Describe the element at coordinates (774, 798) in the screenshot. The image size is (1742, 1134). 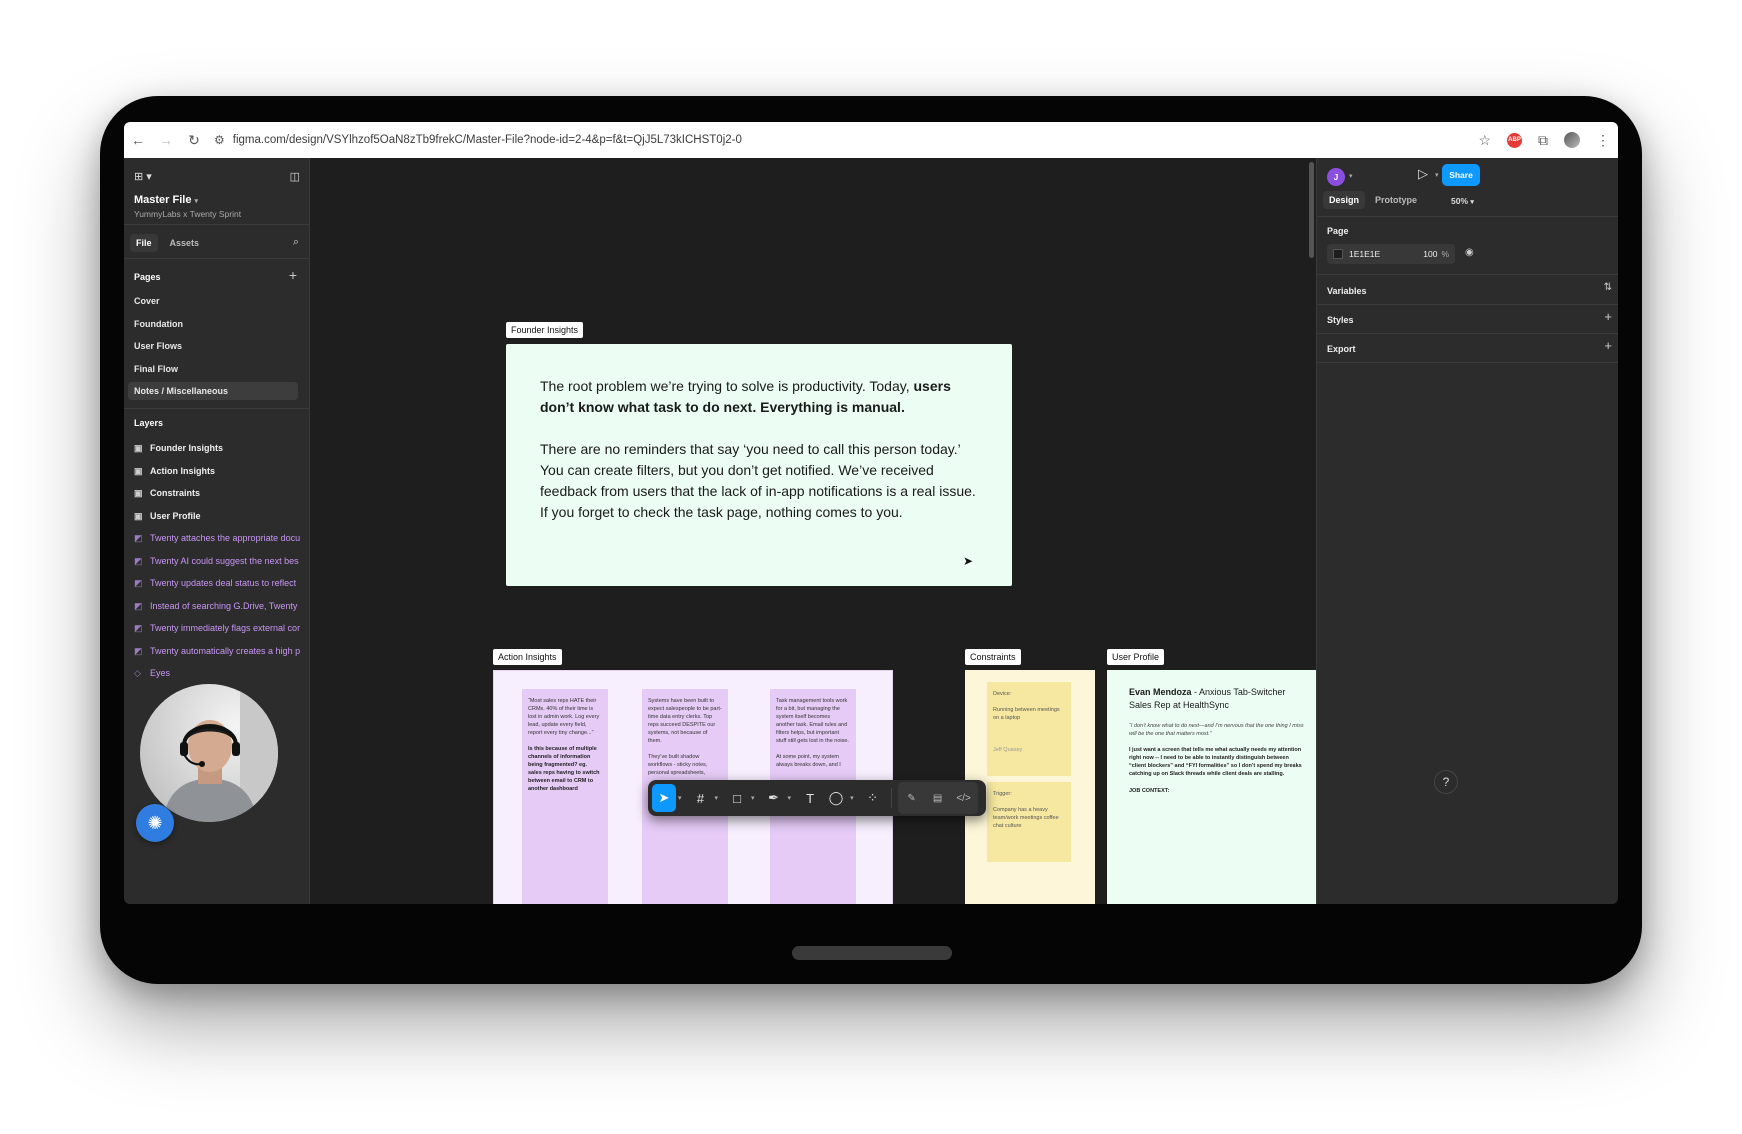
I see `pen-tool-icon: ✒` at that location.